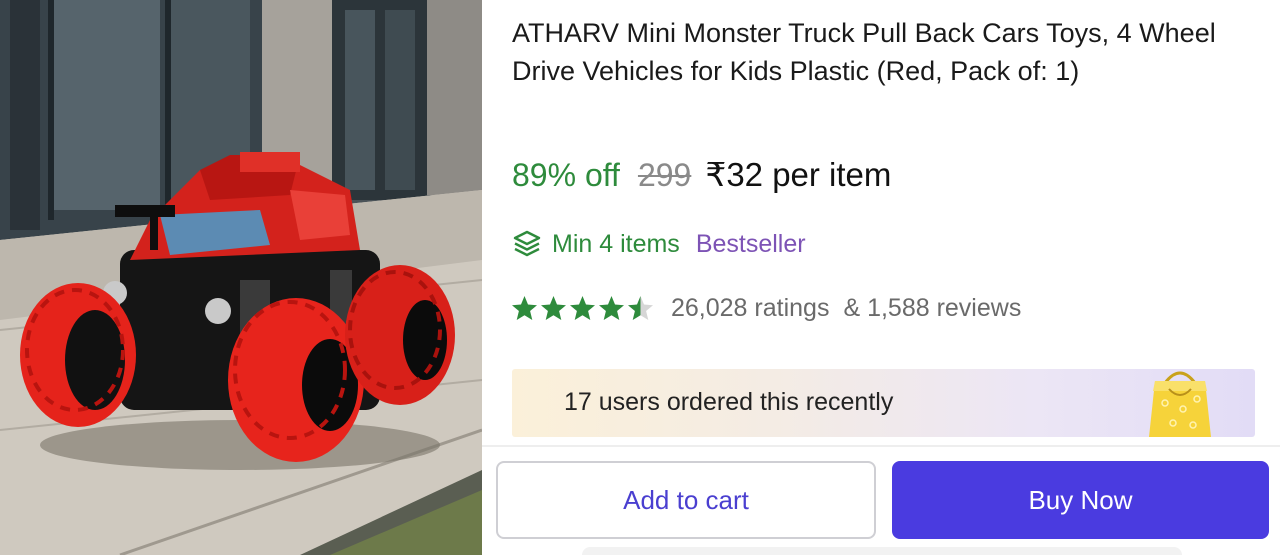 The height and width of the screenshot is (555, 1280). What do you see at coordinates (729, 402) in the screenshot?
I see `recent-orders-text: 17 users ordered this recently` at bounding box center [729, 402].